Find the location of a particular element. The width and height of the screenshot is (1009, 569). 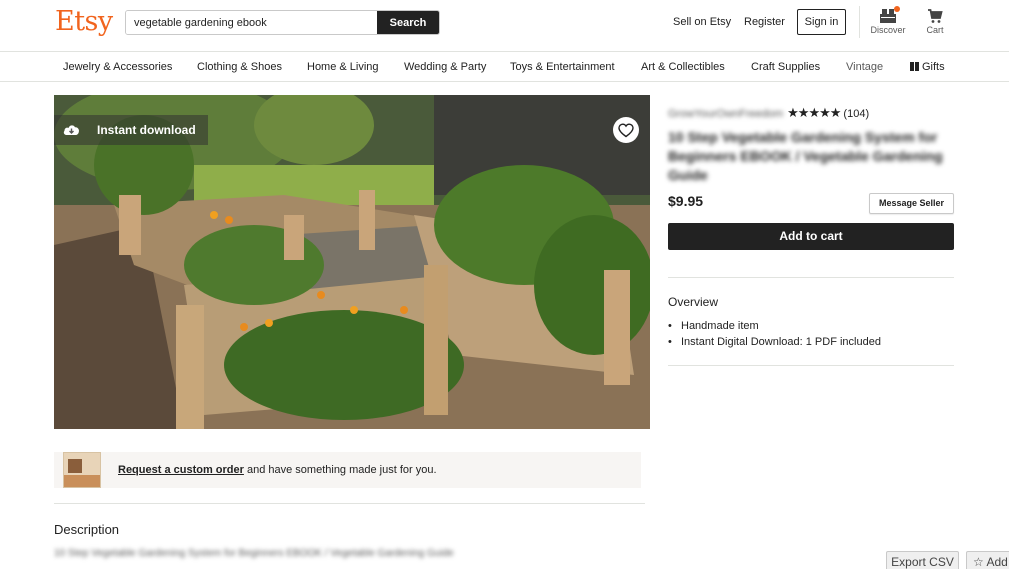

cart-button: Cart is located at coordinates (935, 20).